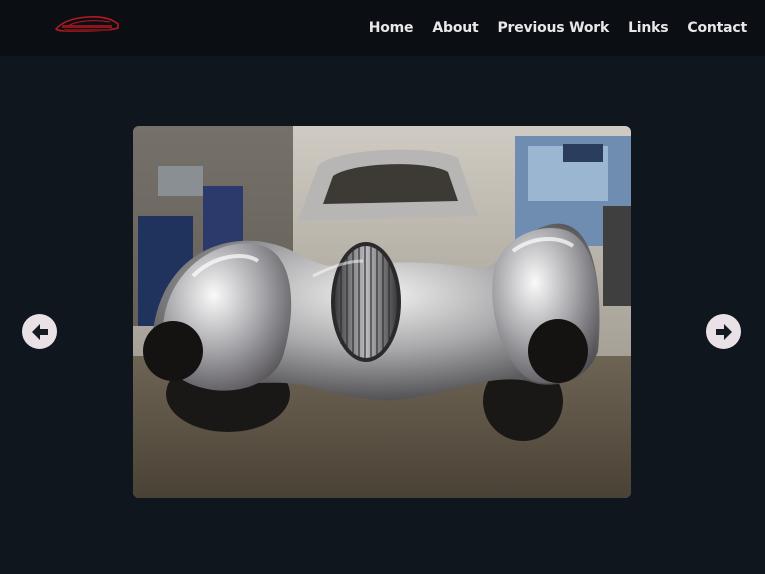 The height and width of the screenshot is (574, 765). I want to click on site-logo, so click(87, 25).